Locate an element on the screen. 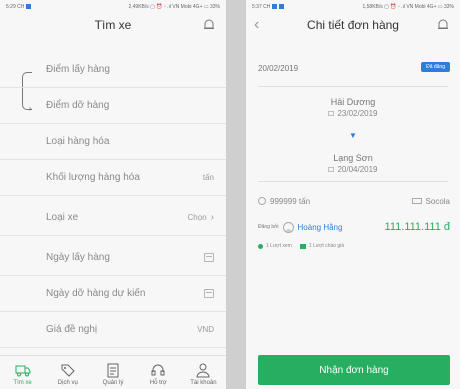  tab-label: Dịch vụ is located at coordinates (67, 383).